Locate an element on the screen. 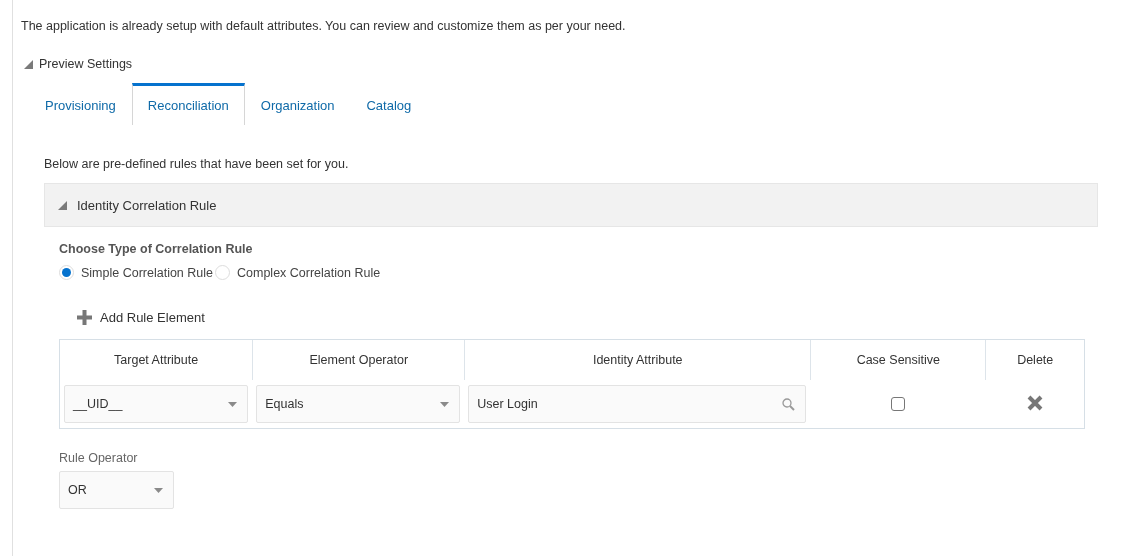  column-header: Case Sensitive is located at coordinates (898, 360).